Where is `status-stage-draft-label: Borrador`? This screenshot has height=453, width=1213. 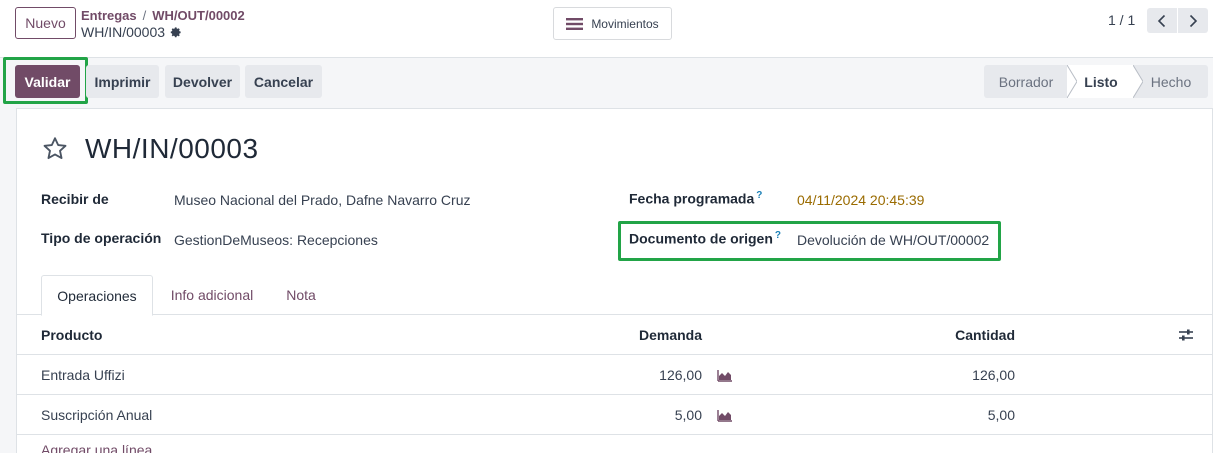
status-stage-draft-label: Borrador is located at coordinates (1026, 81).